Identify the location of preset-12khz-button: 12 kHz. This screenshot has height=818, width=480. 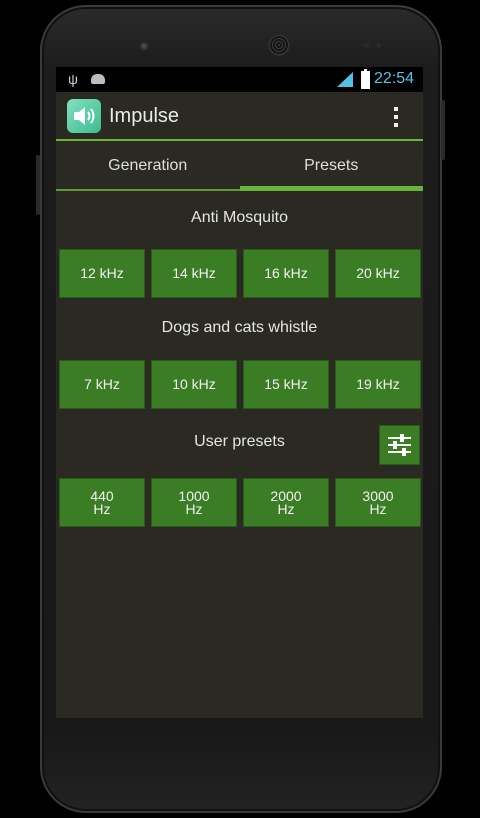
(102, 273).